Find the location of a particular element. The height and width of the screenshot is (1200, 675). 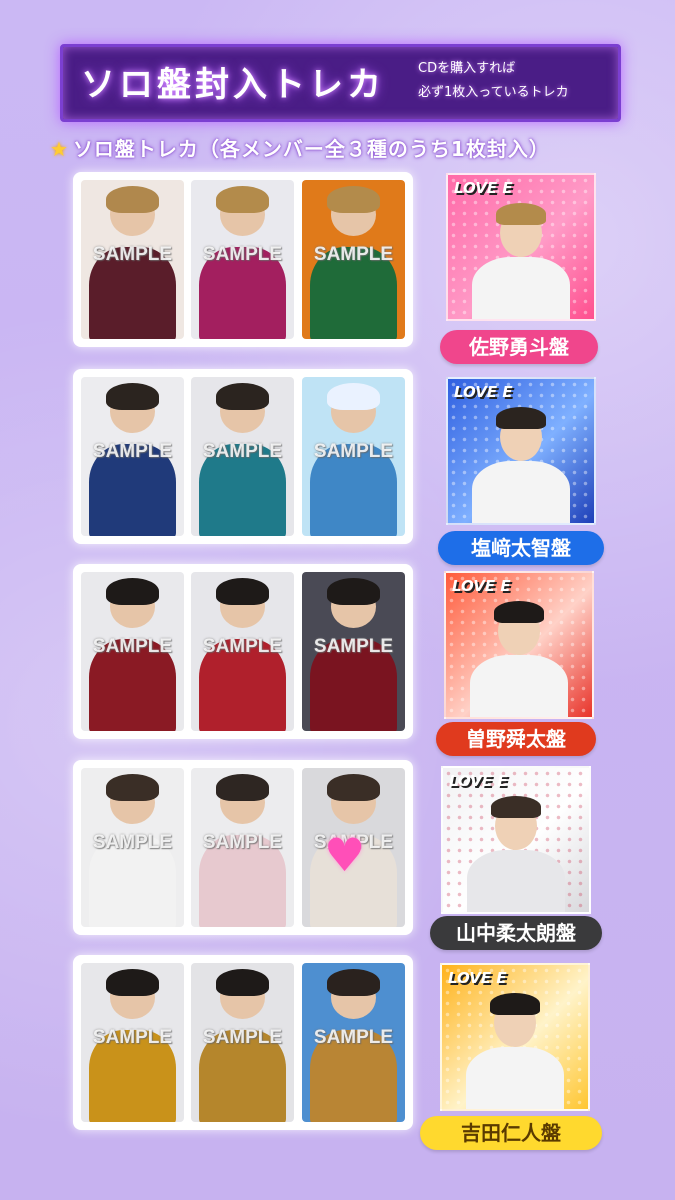

card-panel-row-1: SAMPLE SAMPLE SAMPLE is located at coordinates (243, 259).